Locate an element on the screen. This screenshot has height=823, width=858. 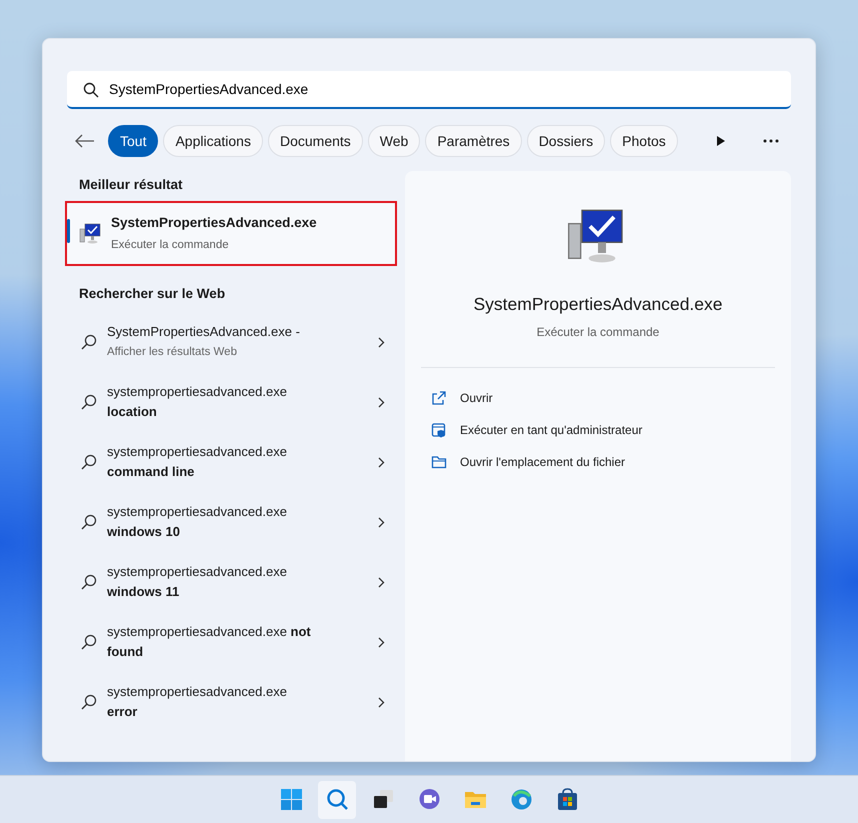
action-link: Ouvrir is located at coordinates (611, 398).